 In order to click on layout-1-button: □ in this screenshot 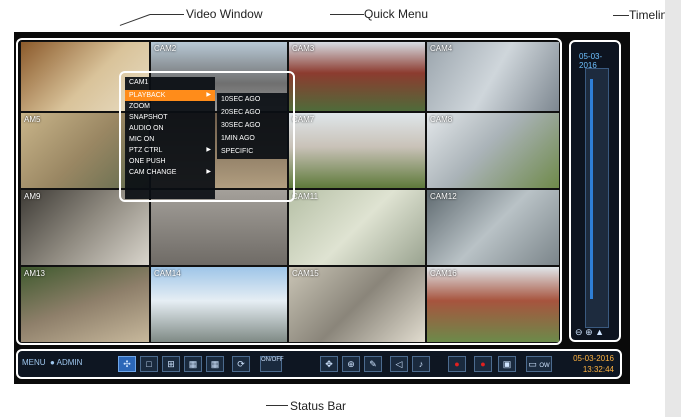, I will do `click(149, 364)`.